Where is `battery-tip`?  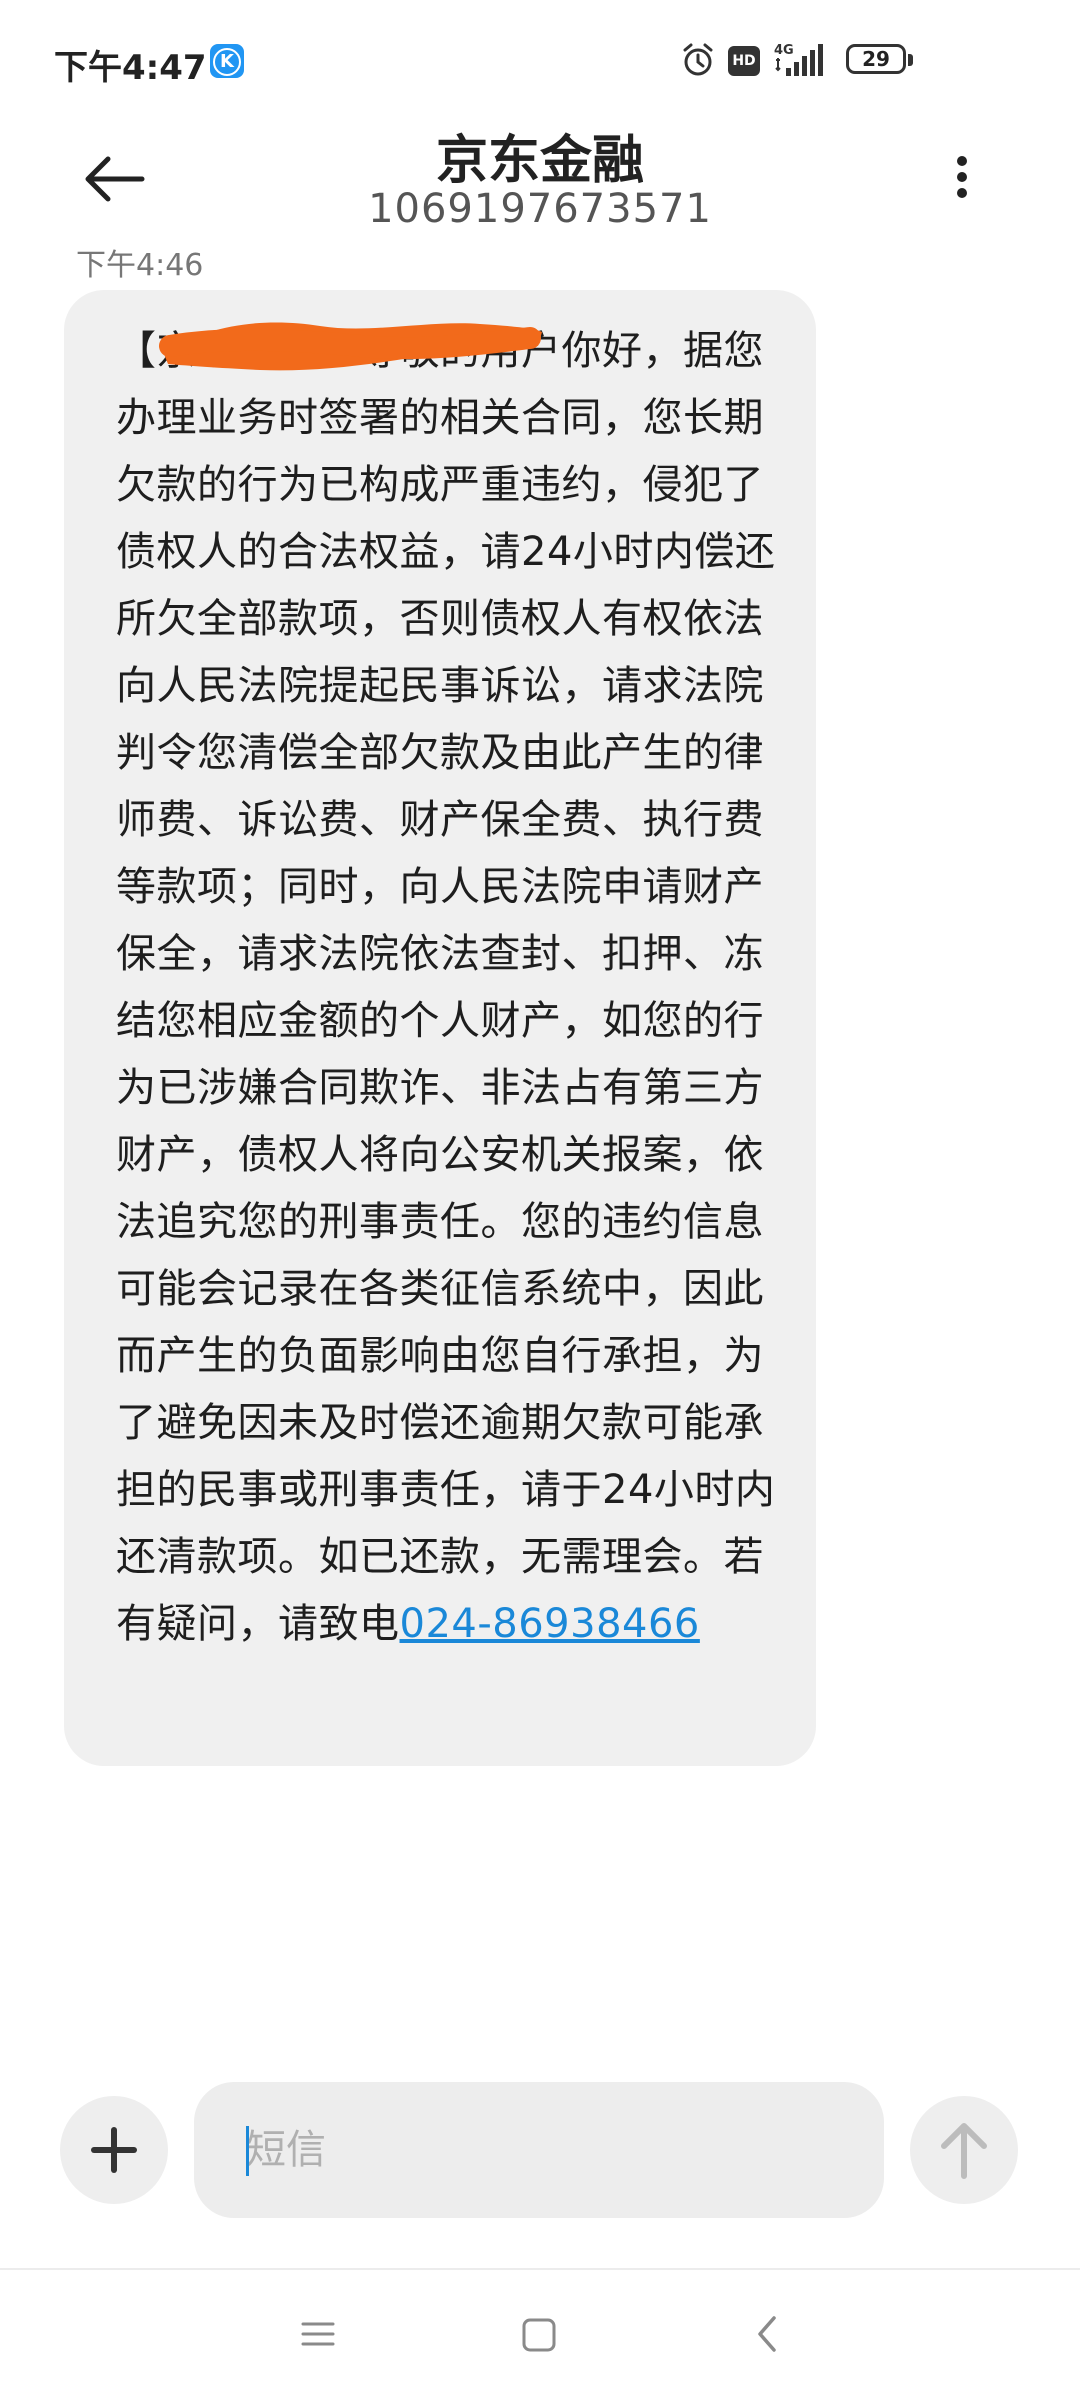
battery-tip is located at coordinates (910, 60).